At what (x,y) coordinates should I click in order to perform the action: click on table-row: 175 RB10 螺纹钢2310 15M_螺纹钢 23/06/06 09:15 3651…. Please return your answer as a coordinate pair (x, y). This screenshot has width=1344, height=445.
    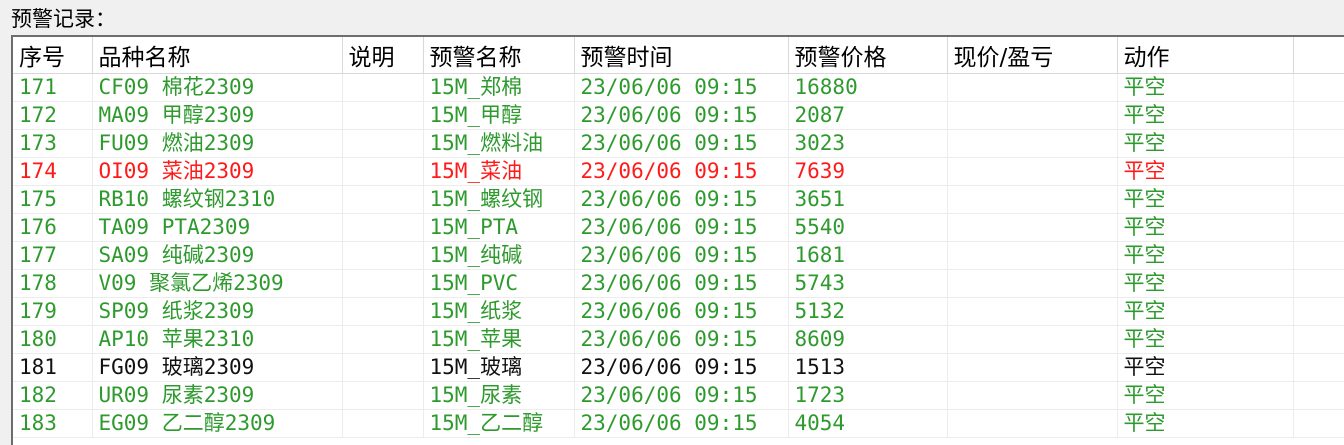
    Looking at the image, I should click on (678, 199).